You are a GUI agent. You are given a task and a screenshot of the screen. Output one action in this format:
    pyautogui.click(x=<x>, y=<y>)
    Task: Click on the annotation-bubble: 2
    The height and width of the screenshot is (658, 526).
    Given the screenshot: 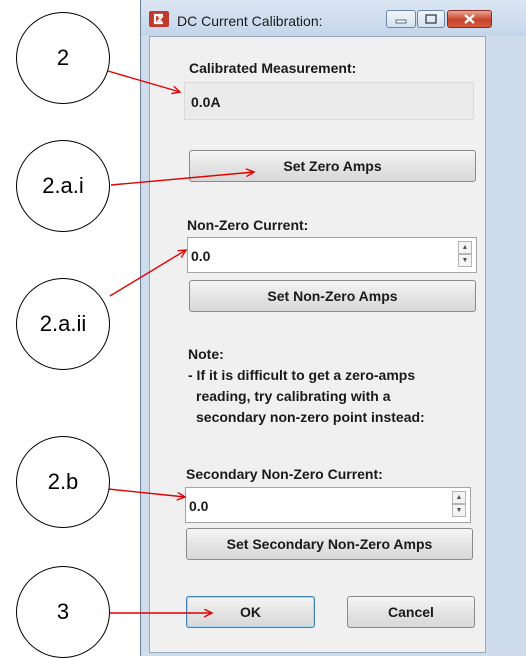 What is the action you would take?
    pyautogui.click(x=63, y=58)
    